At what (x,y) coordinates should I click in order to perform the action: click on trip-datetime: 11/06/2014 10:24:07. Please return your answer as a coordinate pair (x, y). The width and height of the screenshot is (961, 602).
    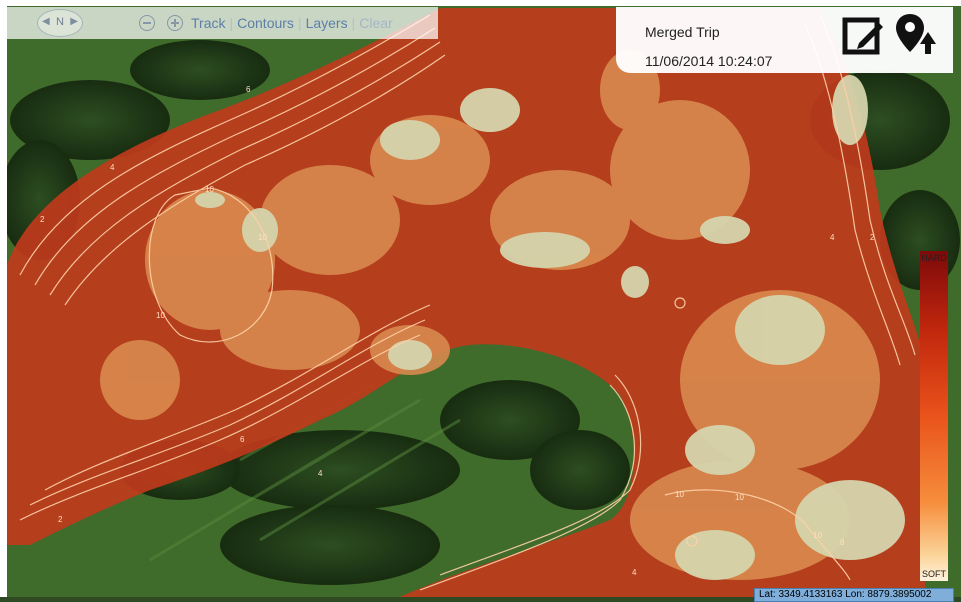
    Looking at the image, I should click on (709, 61).